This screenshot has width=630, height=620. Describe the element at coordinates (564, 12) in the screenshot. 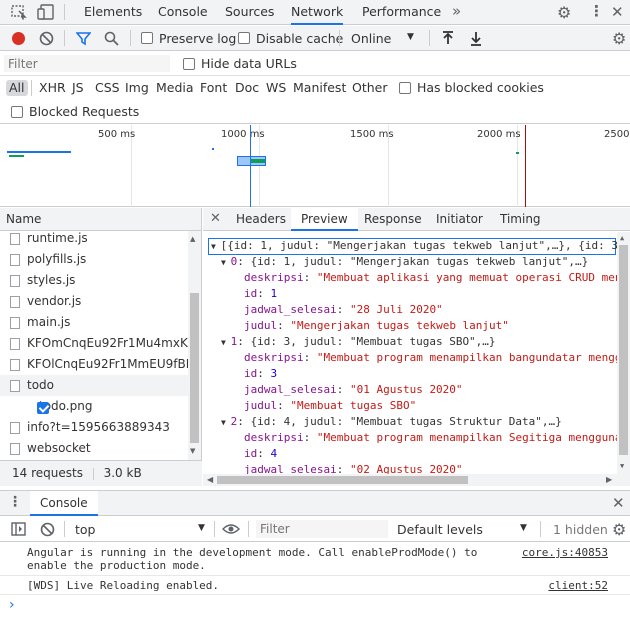

I see `settings-gear-icon: ⚙` at that location.